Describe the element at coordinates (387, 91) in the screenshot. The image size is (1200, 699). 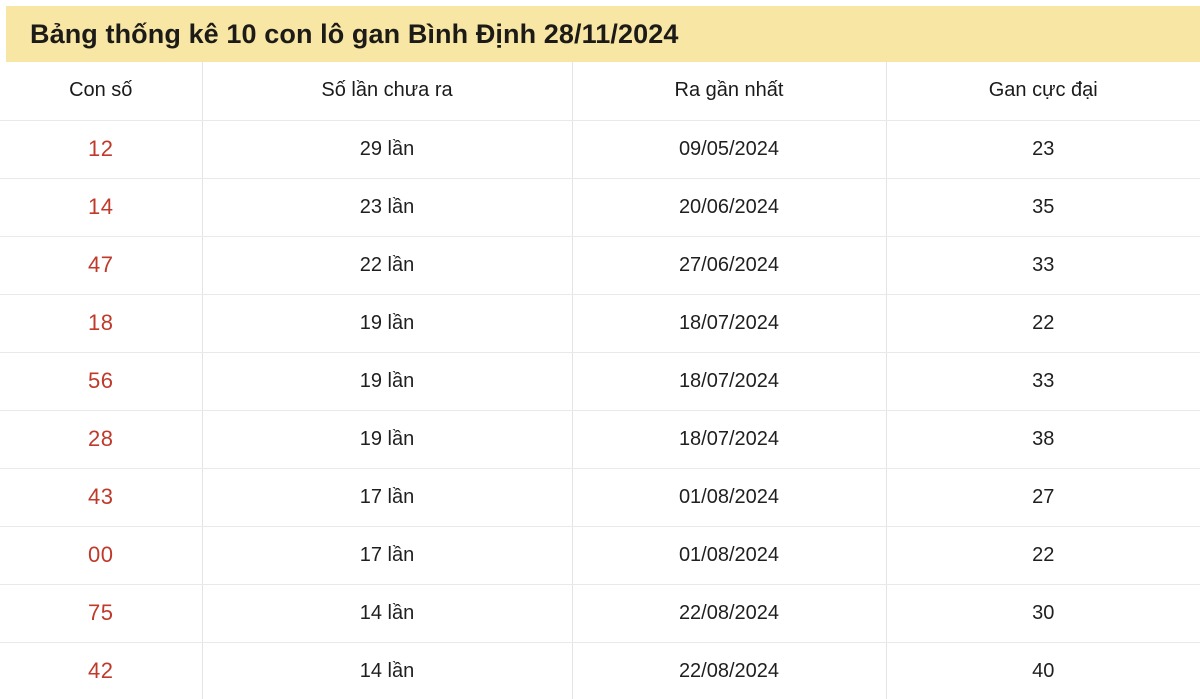
I see `column-header-times-missing: Số lần chưa ra` at that location.